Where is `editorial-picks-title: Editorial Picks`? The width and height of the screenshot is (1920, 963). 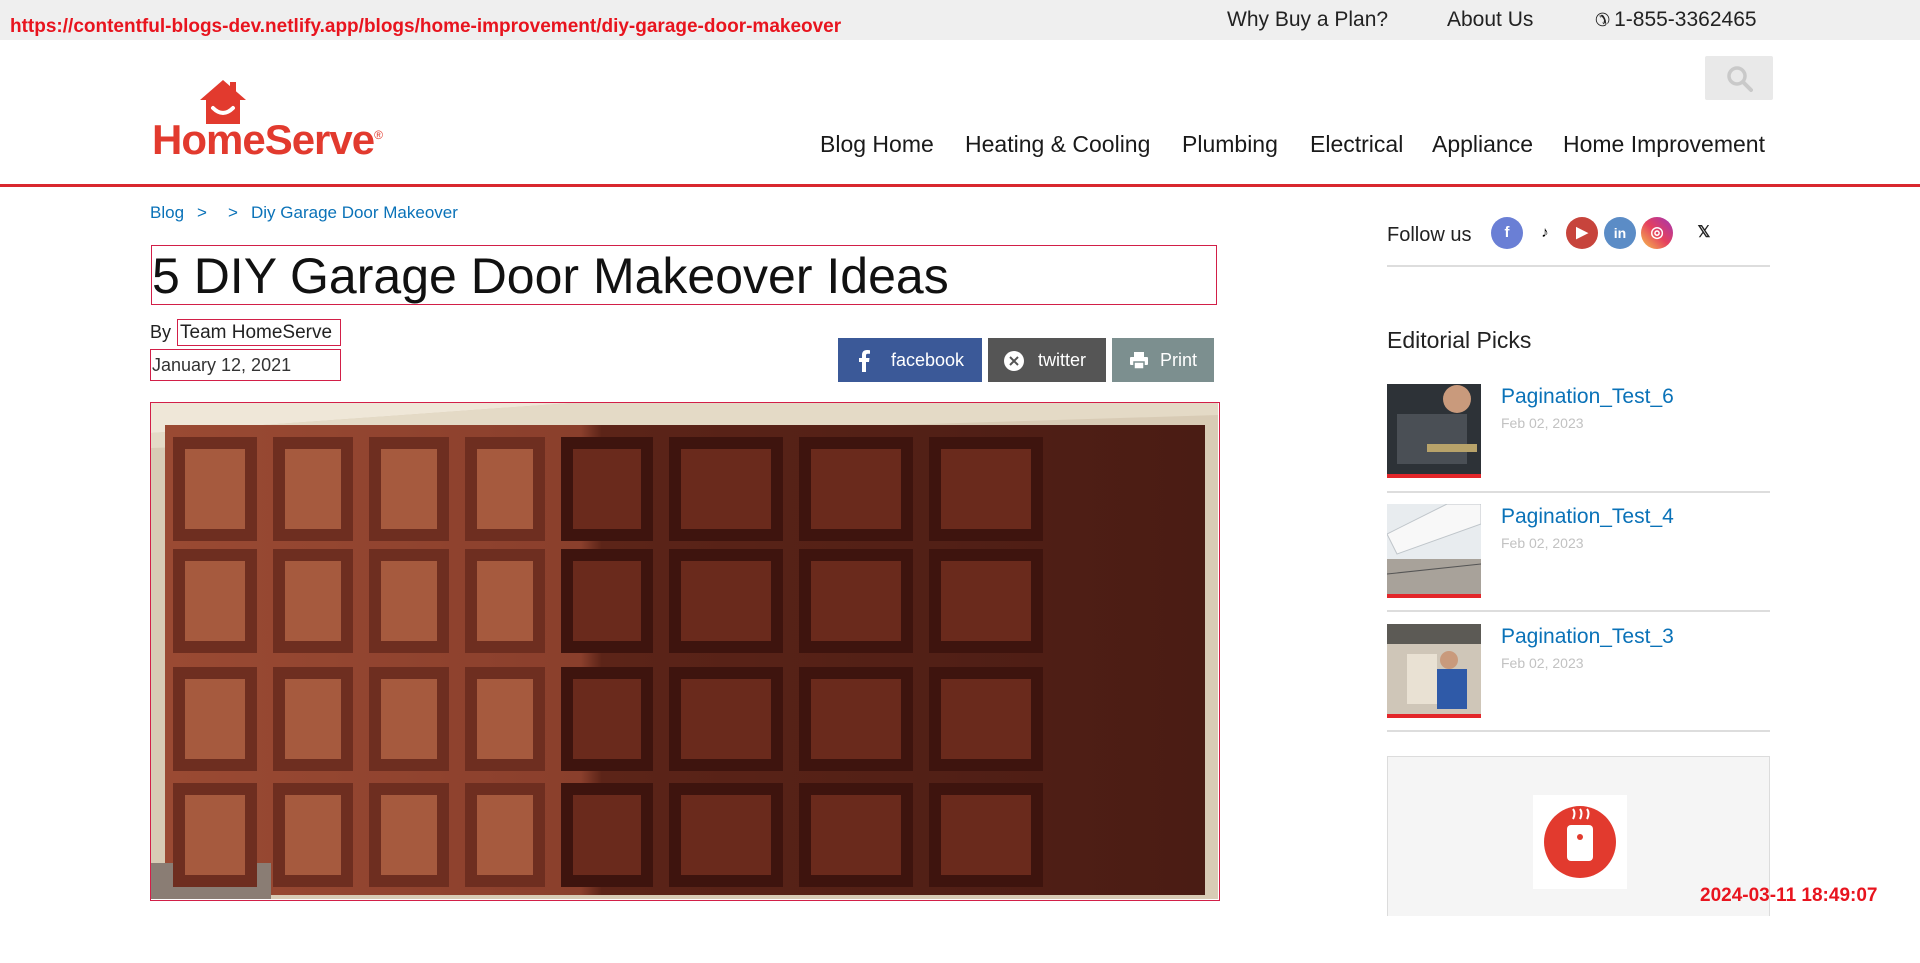
editorial-picks-title: Editorial Picks is located at coordinates (1459, 340).